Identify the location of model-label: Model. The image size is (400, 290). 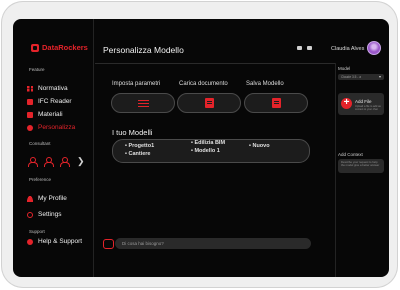
(344, 68).